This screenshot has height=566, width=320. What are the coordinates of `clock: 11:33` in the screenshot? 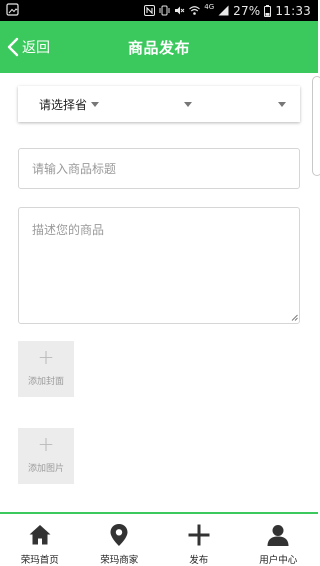 It's located at (293, 10).